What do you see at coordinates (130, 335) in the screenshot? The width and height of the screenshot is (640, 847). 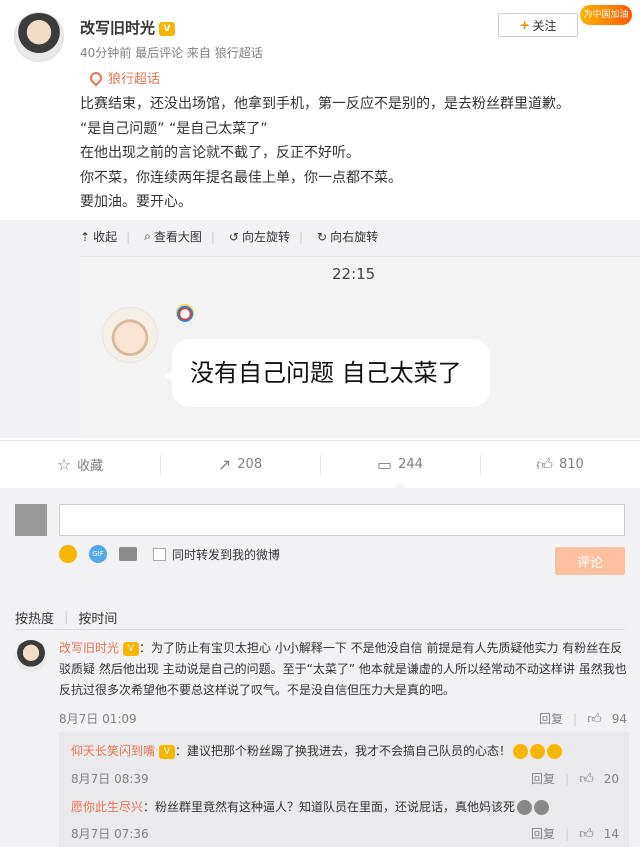 I see `chat-avatar` at bounding box center [130, 335].